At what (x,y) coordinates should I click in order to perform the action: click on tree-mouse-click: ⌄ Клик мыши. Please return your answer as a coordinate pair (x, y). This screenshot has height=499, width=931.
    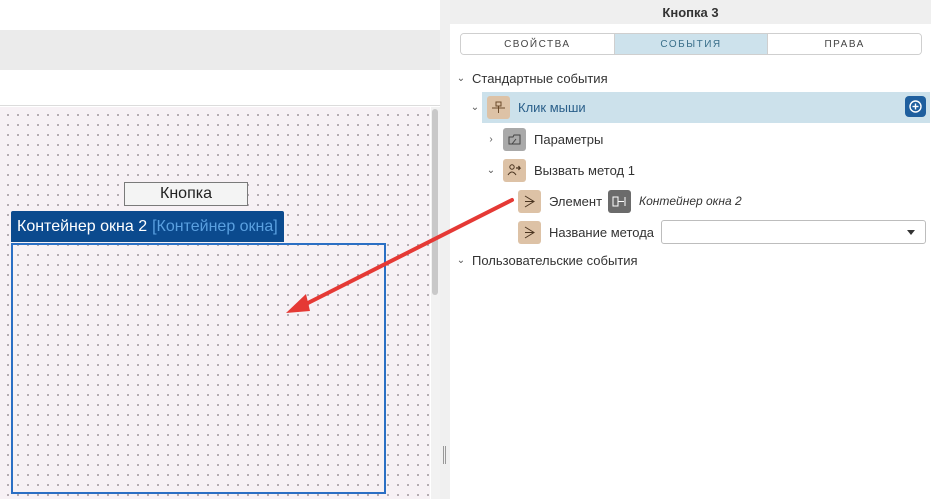
    Looking at the image, I should click on (527, 107).